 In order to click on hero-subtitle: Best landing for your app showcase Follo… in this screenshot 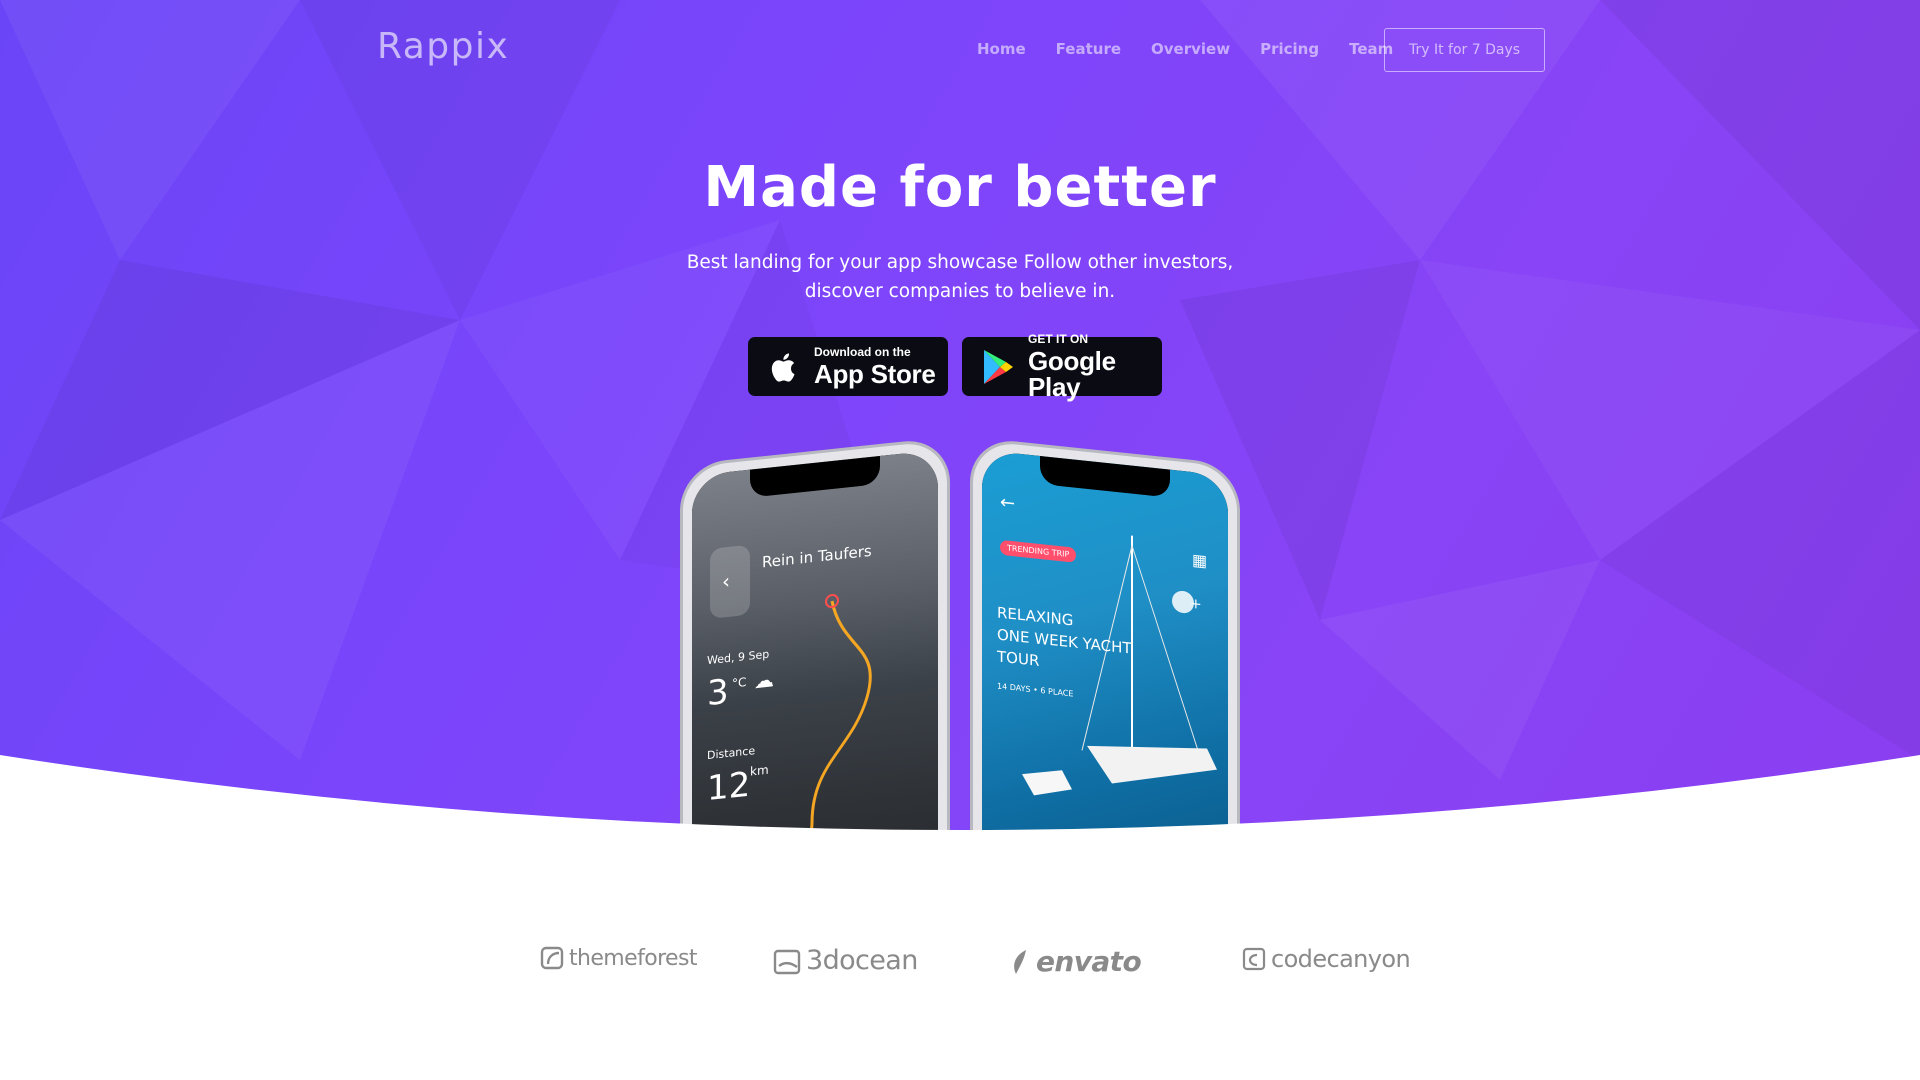, I will do `click(960, 277)`.